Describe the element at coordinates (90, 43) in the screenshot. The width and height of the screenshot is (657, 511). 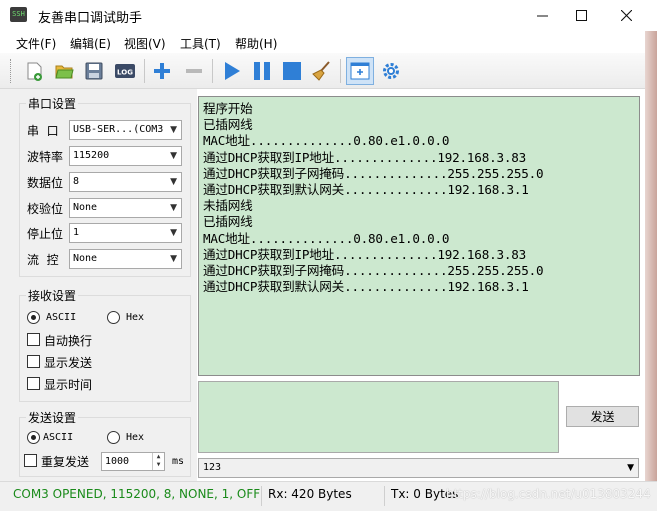
I see `menu-edit: 编辑(E)` at that location.